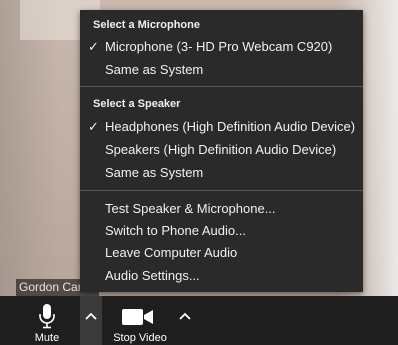 Image resolution: width=398 pixels, height=345 pixels. I want to click on menu-item-label: Speakers (High Definition Audio Device), so click(221, 149).